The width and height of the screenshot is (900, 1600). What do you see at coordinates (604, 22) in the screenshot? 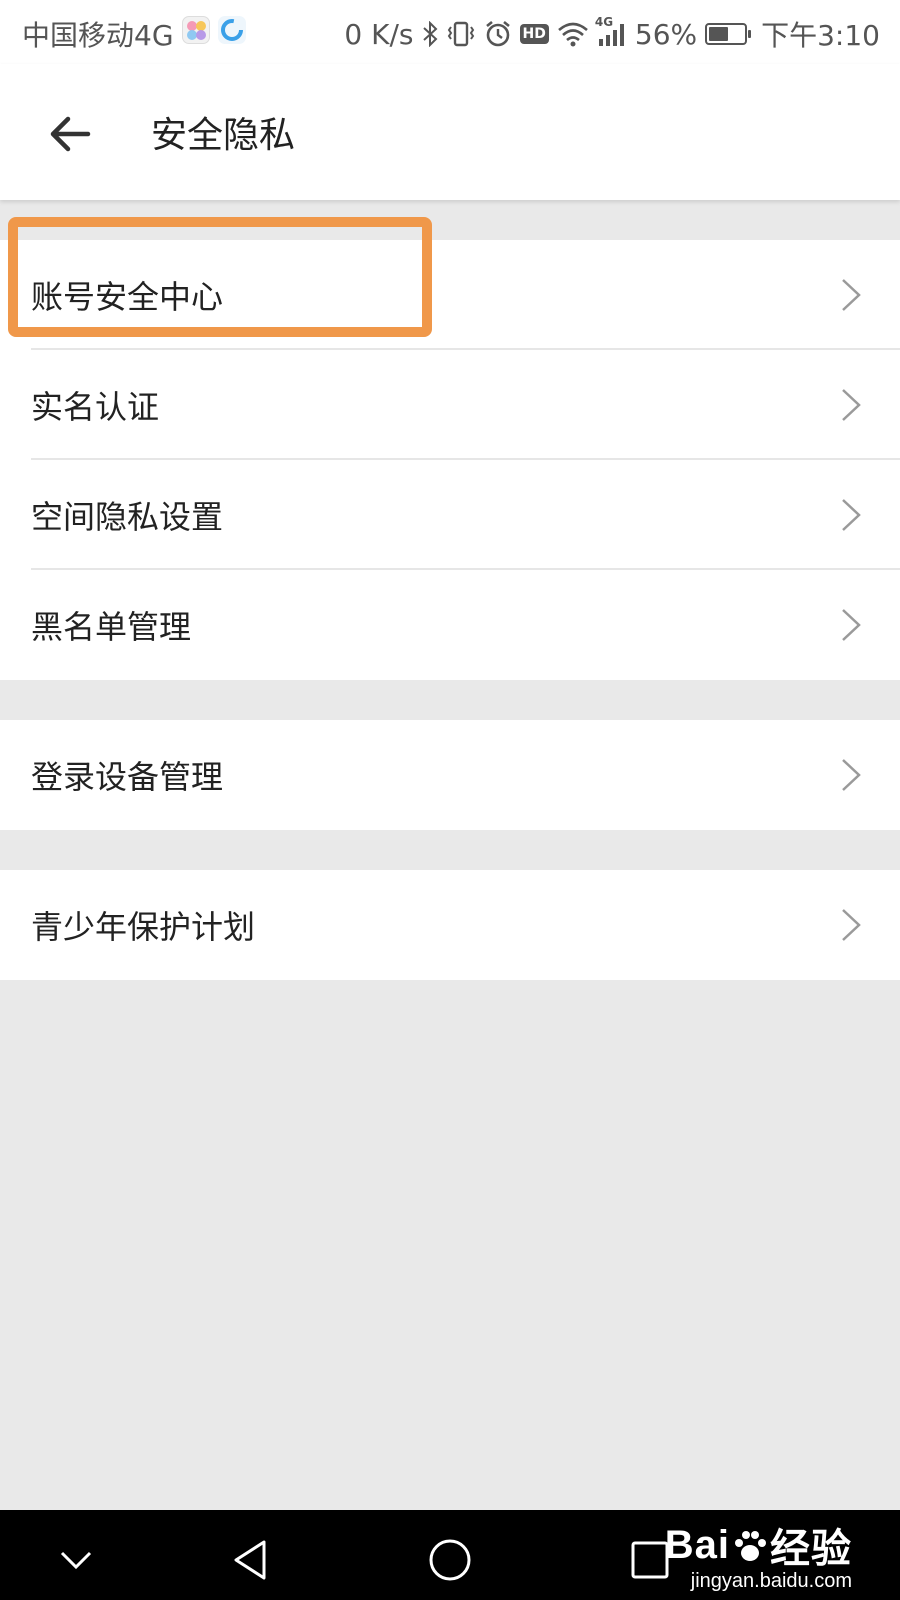
I see `network-type-label: 4G` at bounding box center [604, 22].